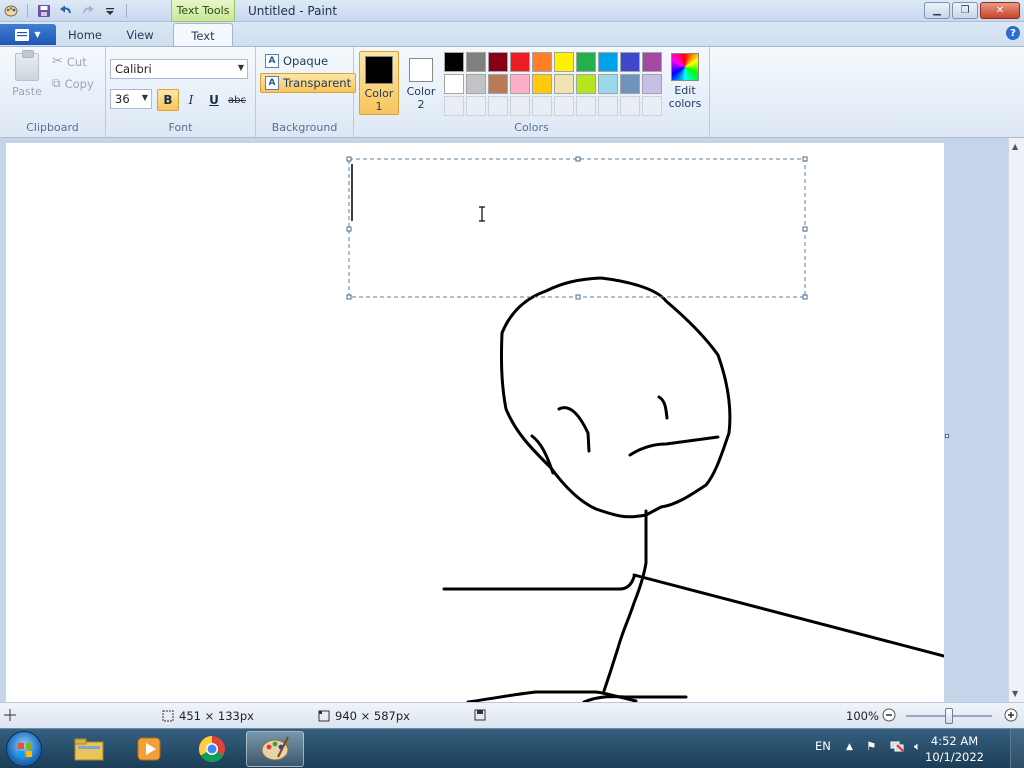 The width and height of the screenshot is (1024, 768). Describe the element at coordinates (89, 749) in the screenshot. I see `taskbar-explorer` at that location.